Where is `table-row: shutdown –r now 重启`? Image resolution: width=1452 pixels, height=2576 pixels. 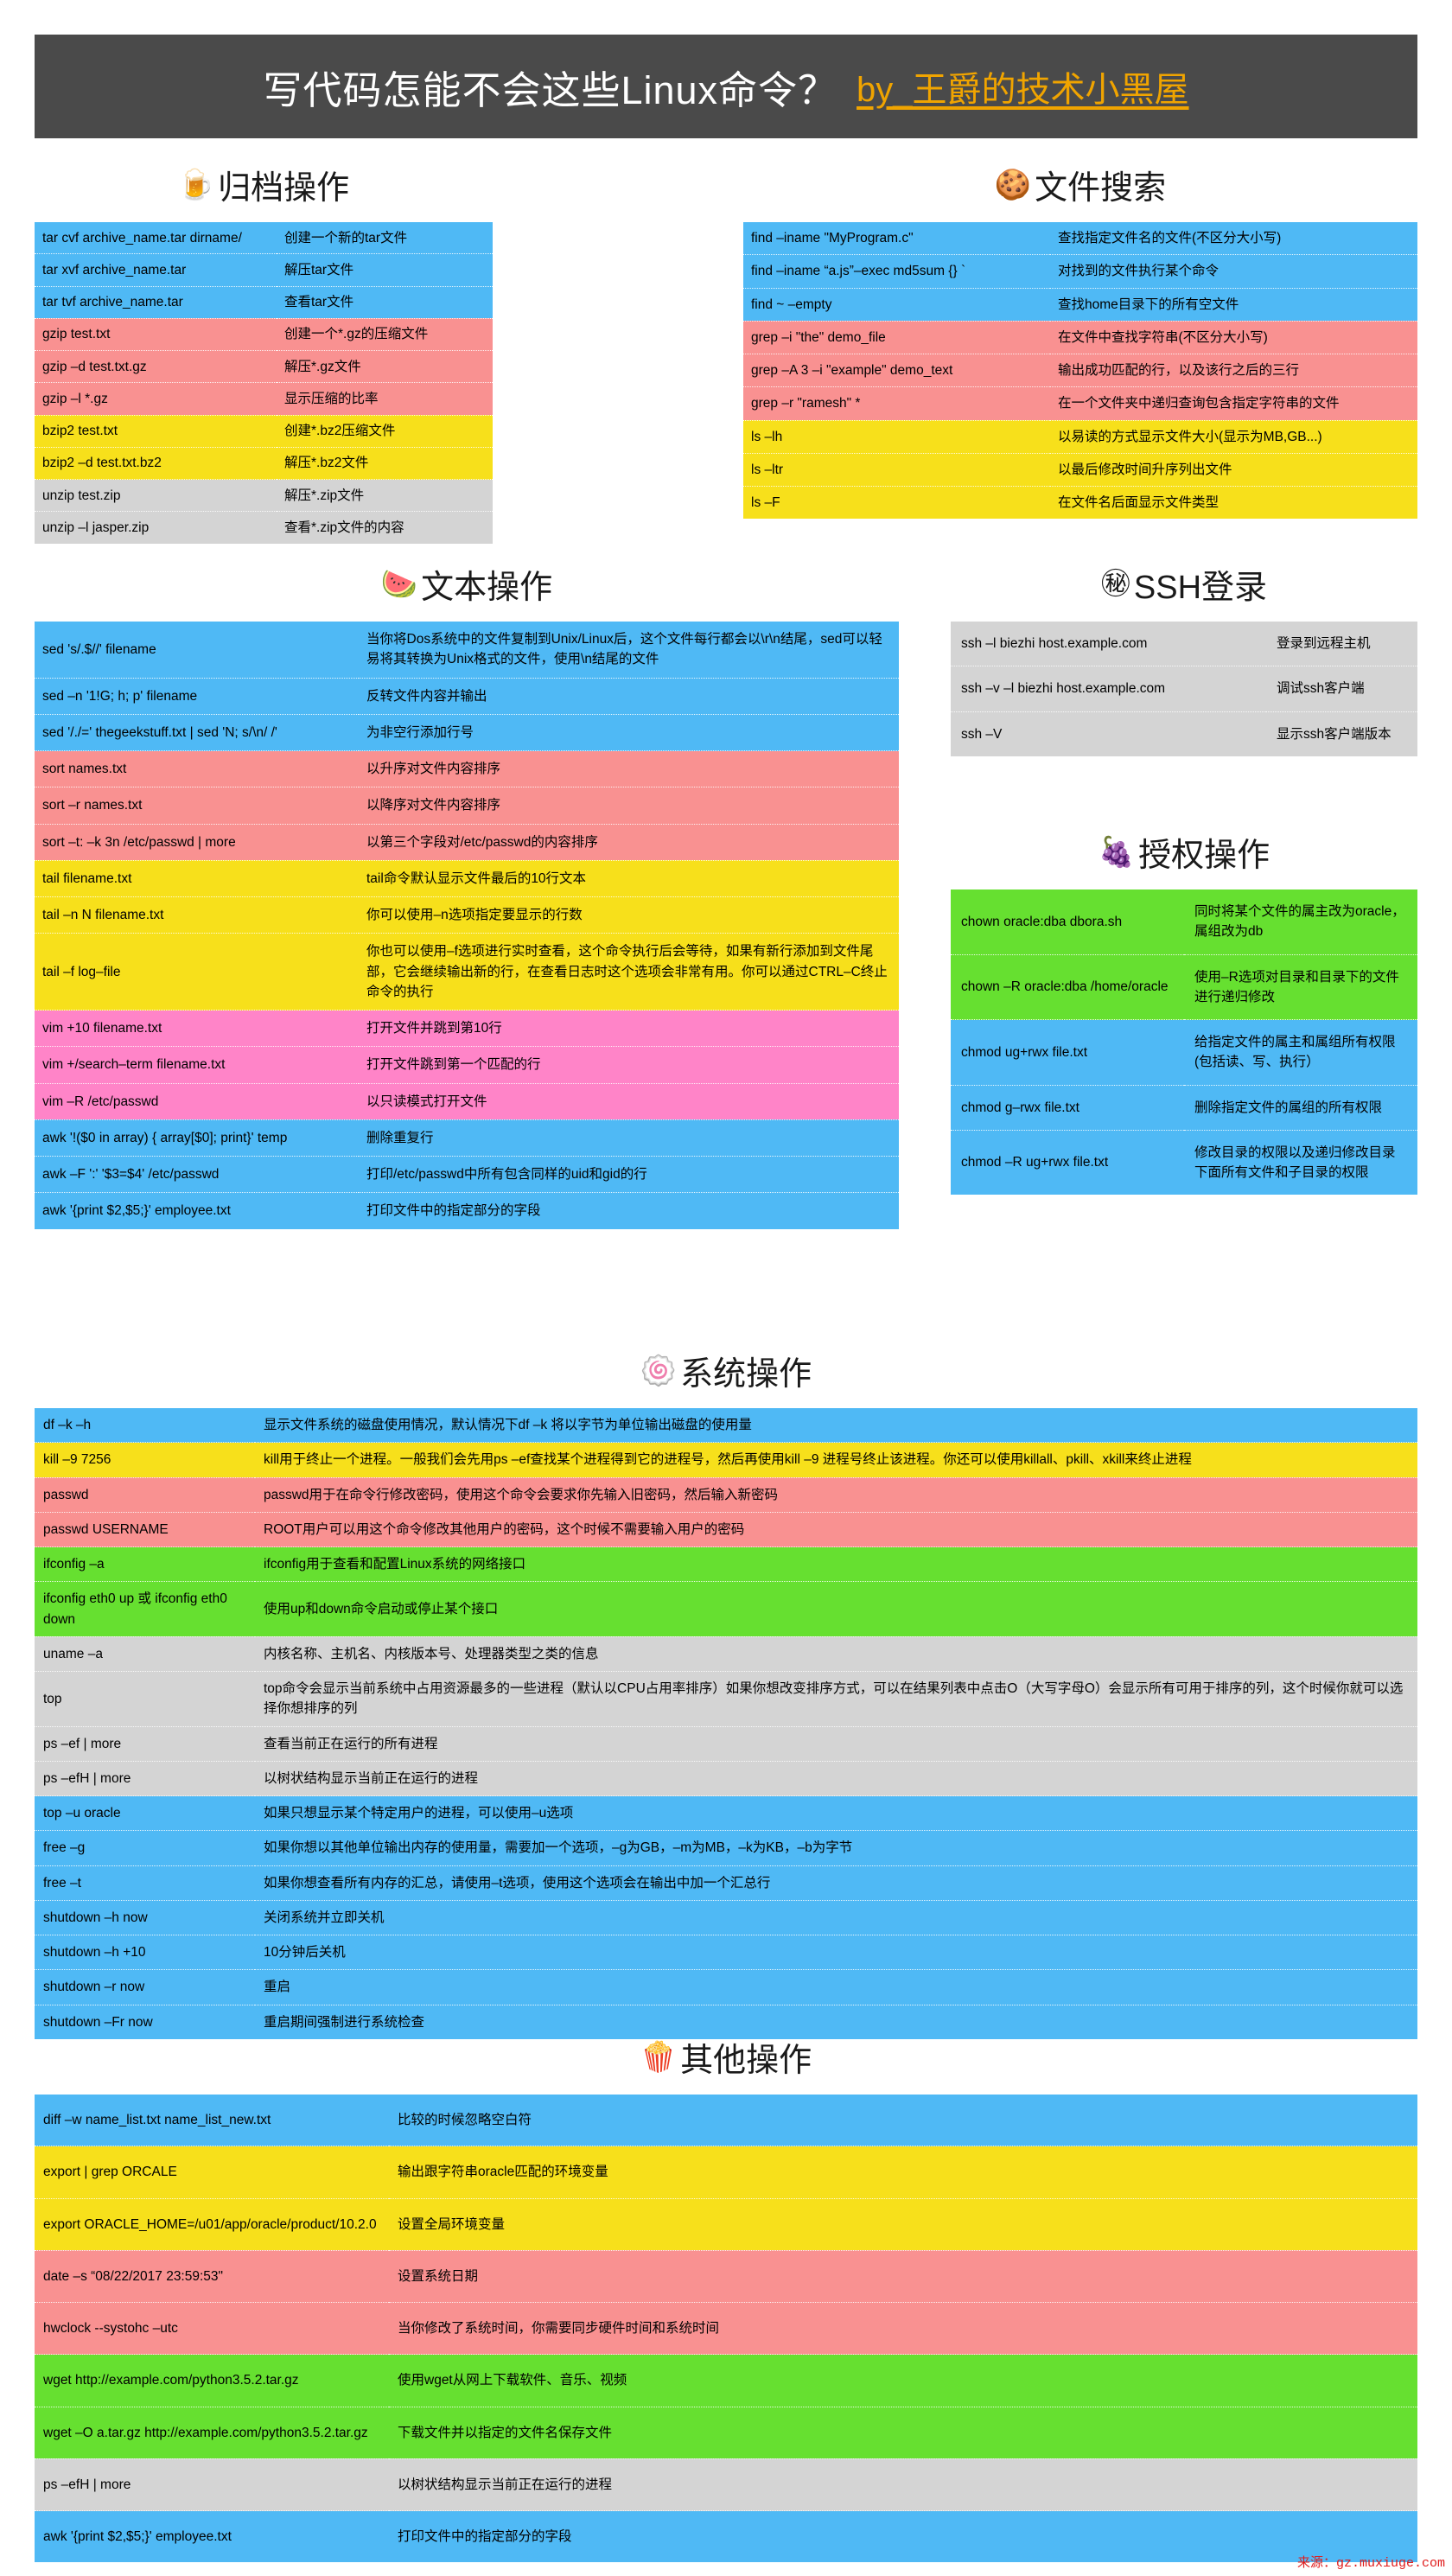
table-row: shutdown –r now 重启 is located at coordinates (726, 1987).